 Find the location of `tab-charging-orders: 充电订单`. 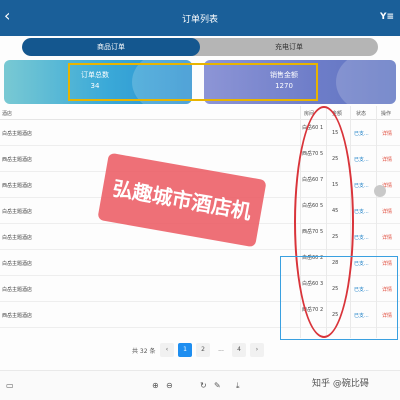

tab-charging-orders: 充电订单 is located at coordinates (289, 47).